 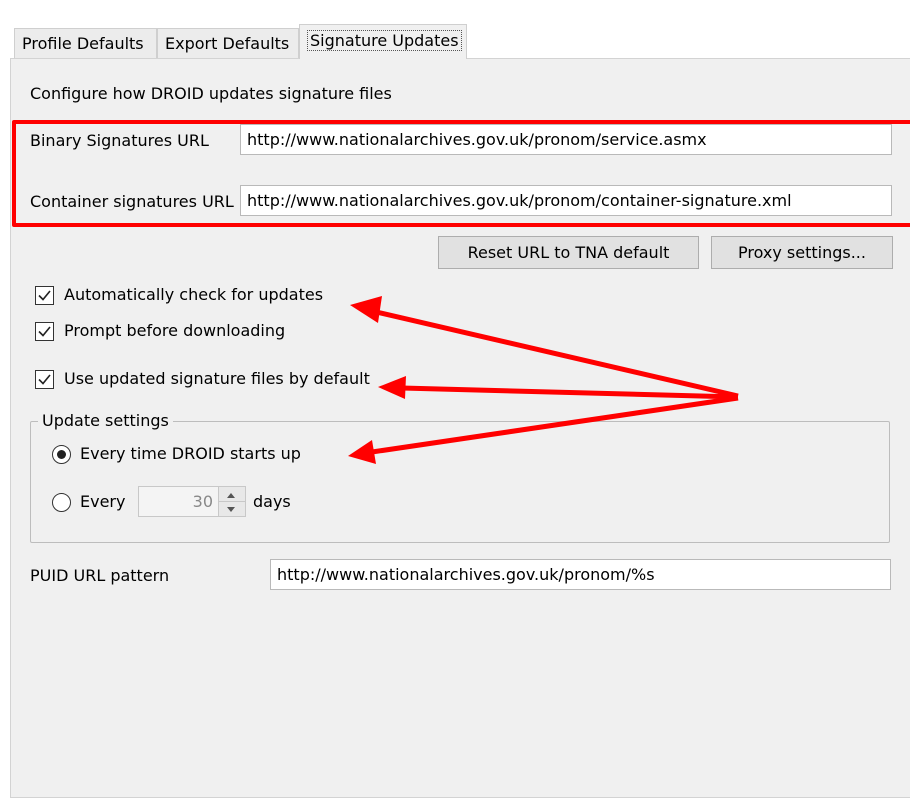 What do you see at coordinates (194, 294) in the screenshot?
I see `auto-check-updates-label: Automatically check for updates` at bounding box center [194, 294].